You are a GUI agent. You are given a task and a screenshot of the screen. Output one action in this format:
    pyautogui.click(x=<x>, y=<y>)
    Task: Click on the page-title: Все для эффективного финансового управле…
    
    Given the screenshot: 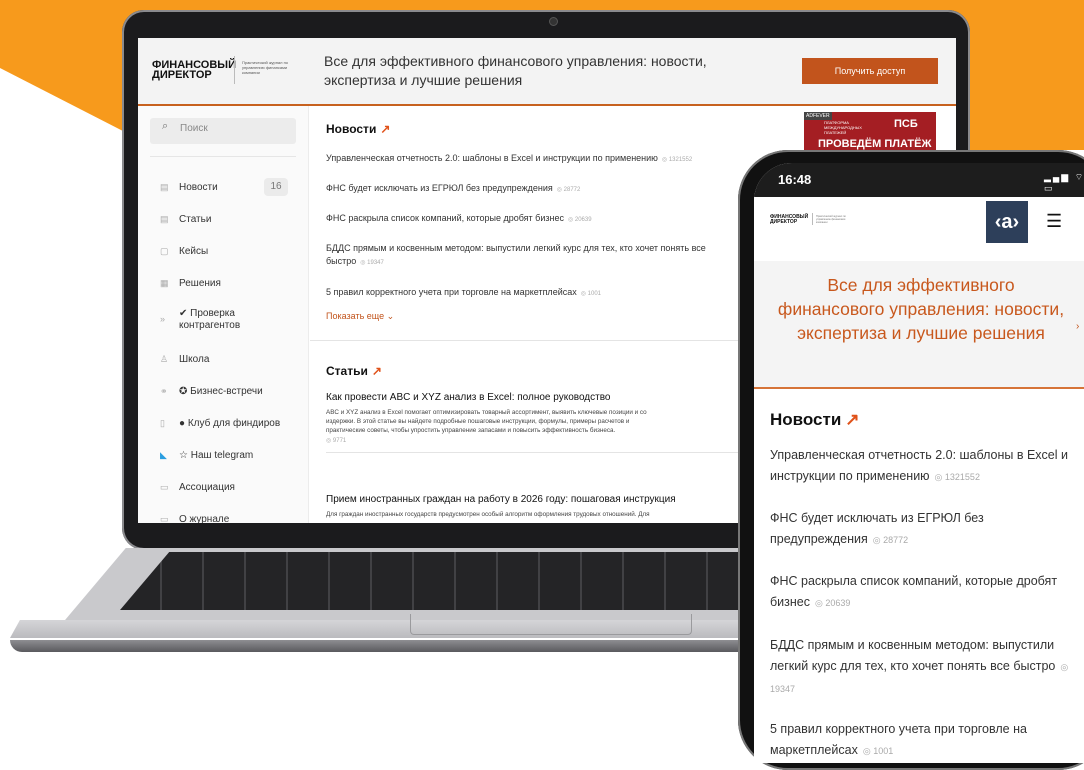 What is the action you would take?
    pyautogui.click(x=515, y=70)
    